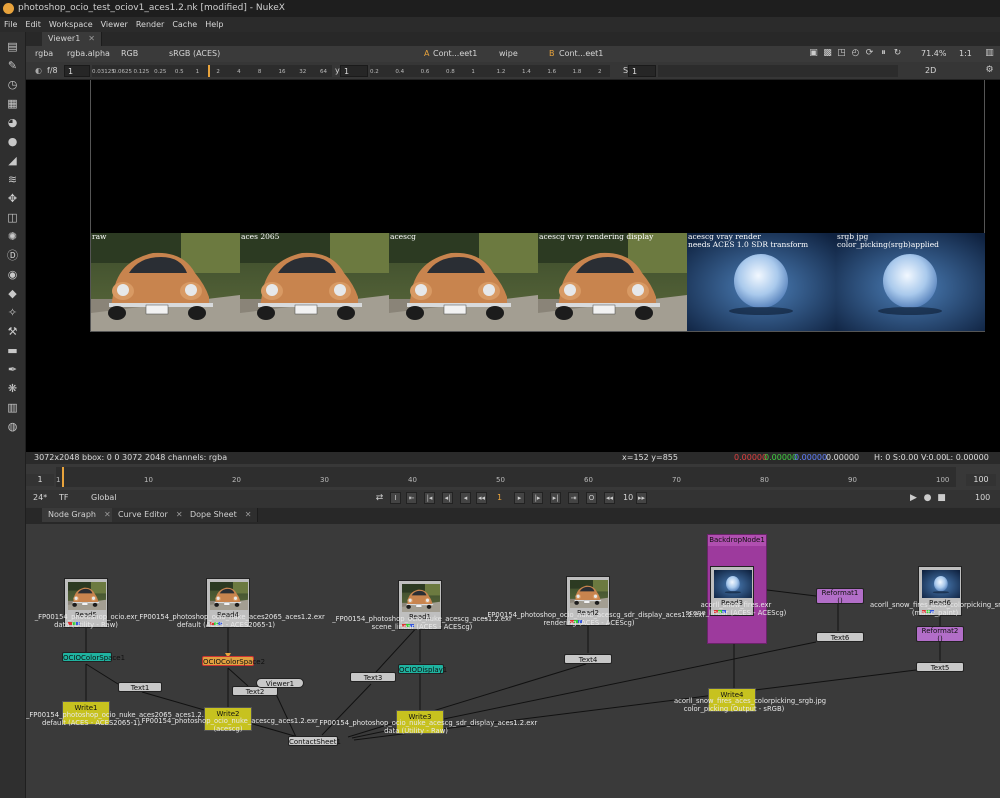 The width and height of the screenshot is (1000, 798). Describe the element at coordinates (841, 53) in the screenshot. I see `overlay-icon: ◳` at that location.